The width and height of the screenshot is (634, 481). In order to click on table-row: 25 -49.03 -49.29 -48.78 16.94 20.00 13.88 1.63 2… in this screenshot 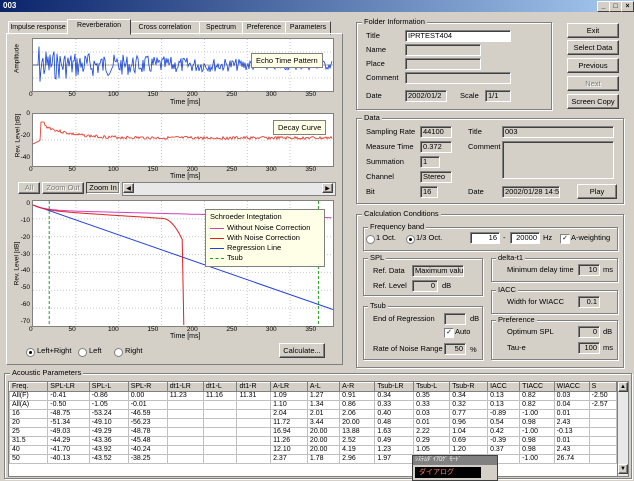, I will do `click(313, 432)`.